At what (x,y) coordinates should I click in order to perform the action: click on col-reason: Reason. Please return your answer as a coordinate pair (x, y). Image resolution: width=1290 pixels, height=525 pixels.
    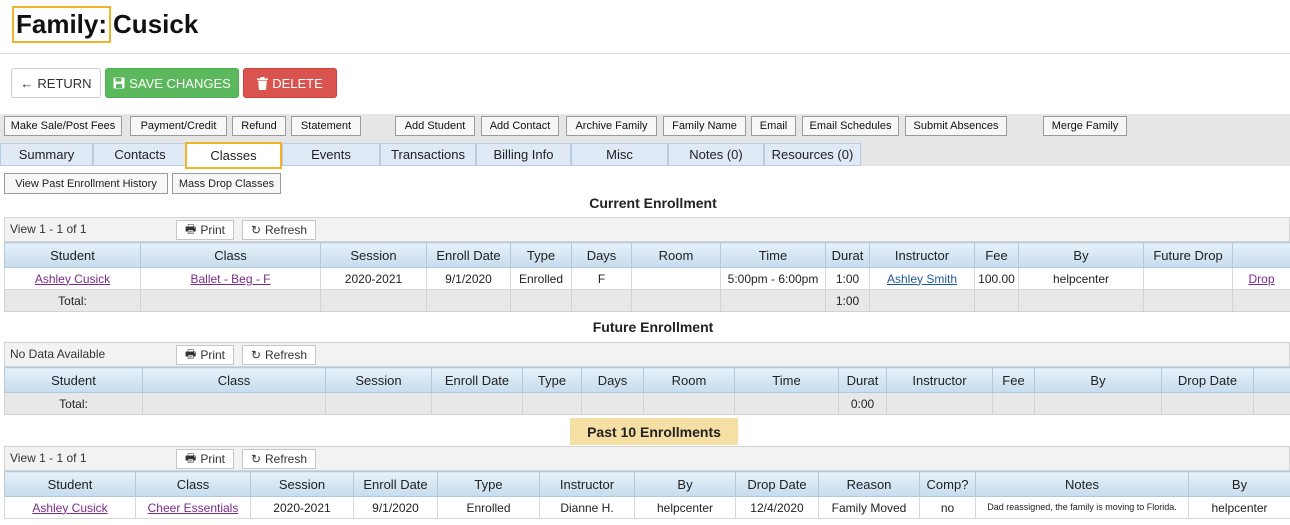
    Looking at the image, I should click on (869, 484).